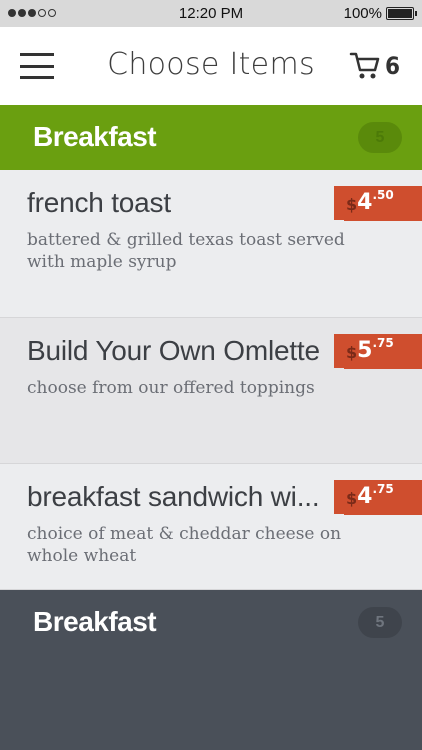  What do you see at coordinates (211, 66) in the screenshot?
I see `nav-bar: Choose Items 6` at bounding box center [211, 66].